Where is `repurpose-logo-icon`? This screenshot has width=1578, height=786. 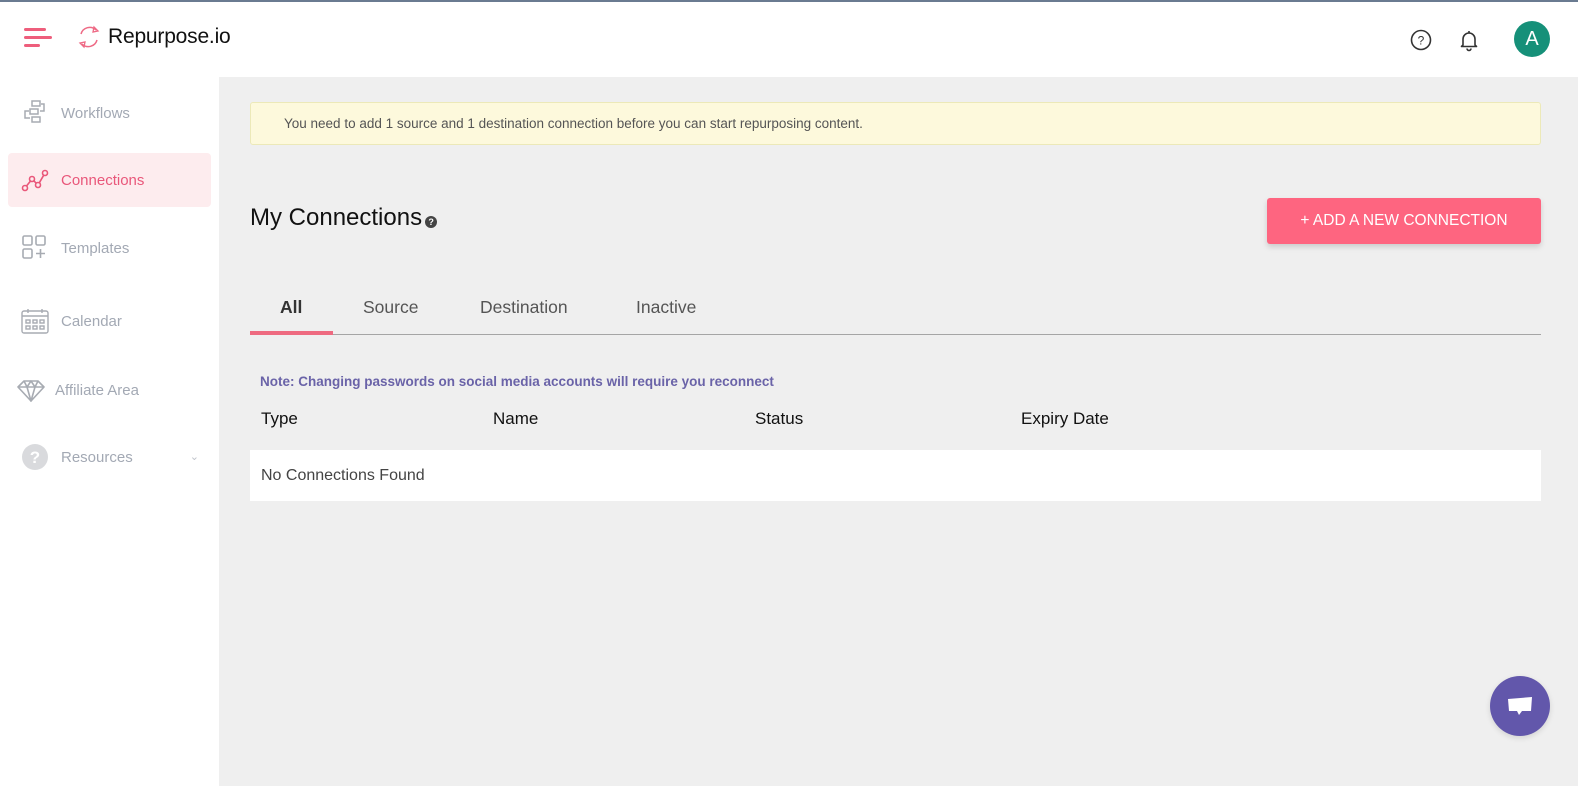 repurpose-logo-icon is located at coordinates (89, 37).